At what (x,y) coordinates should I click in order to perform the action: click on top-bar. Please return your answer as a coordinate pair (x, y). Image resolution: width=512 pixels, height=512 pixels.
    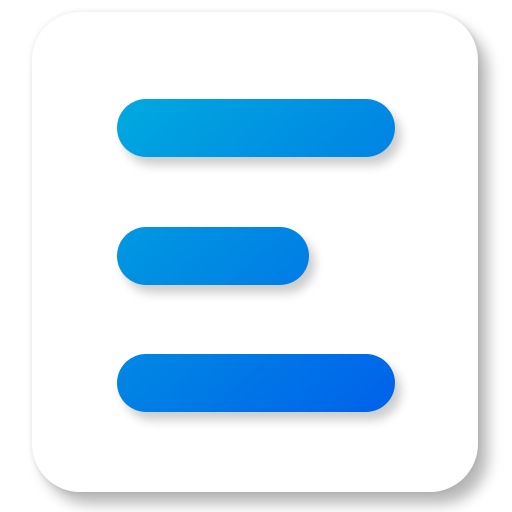
    Looking at the image, I should click on (256, 128).